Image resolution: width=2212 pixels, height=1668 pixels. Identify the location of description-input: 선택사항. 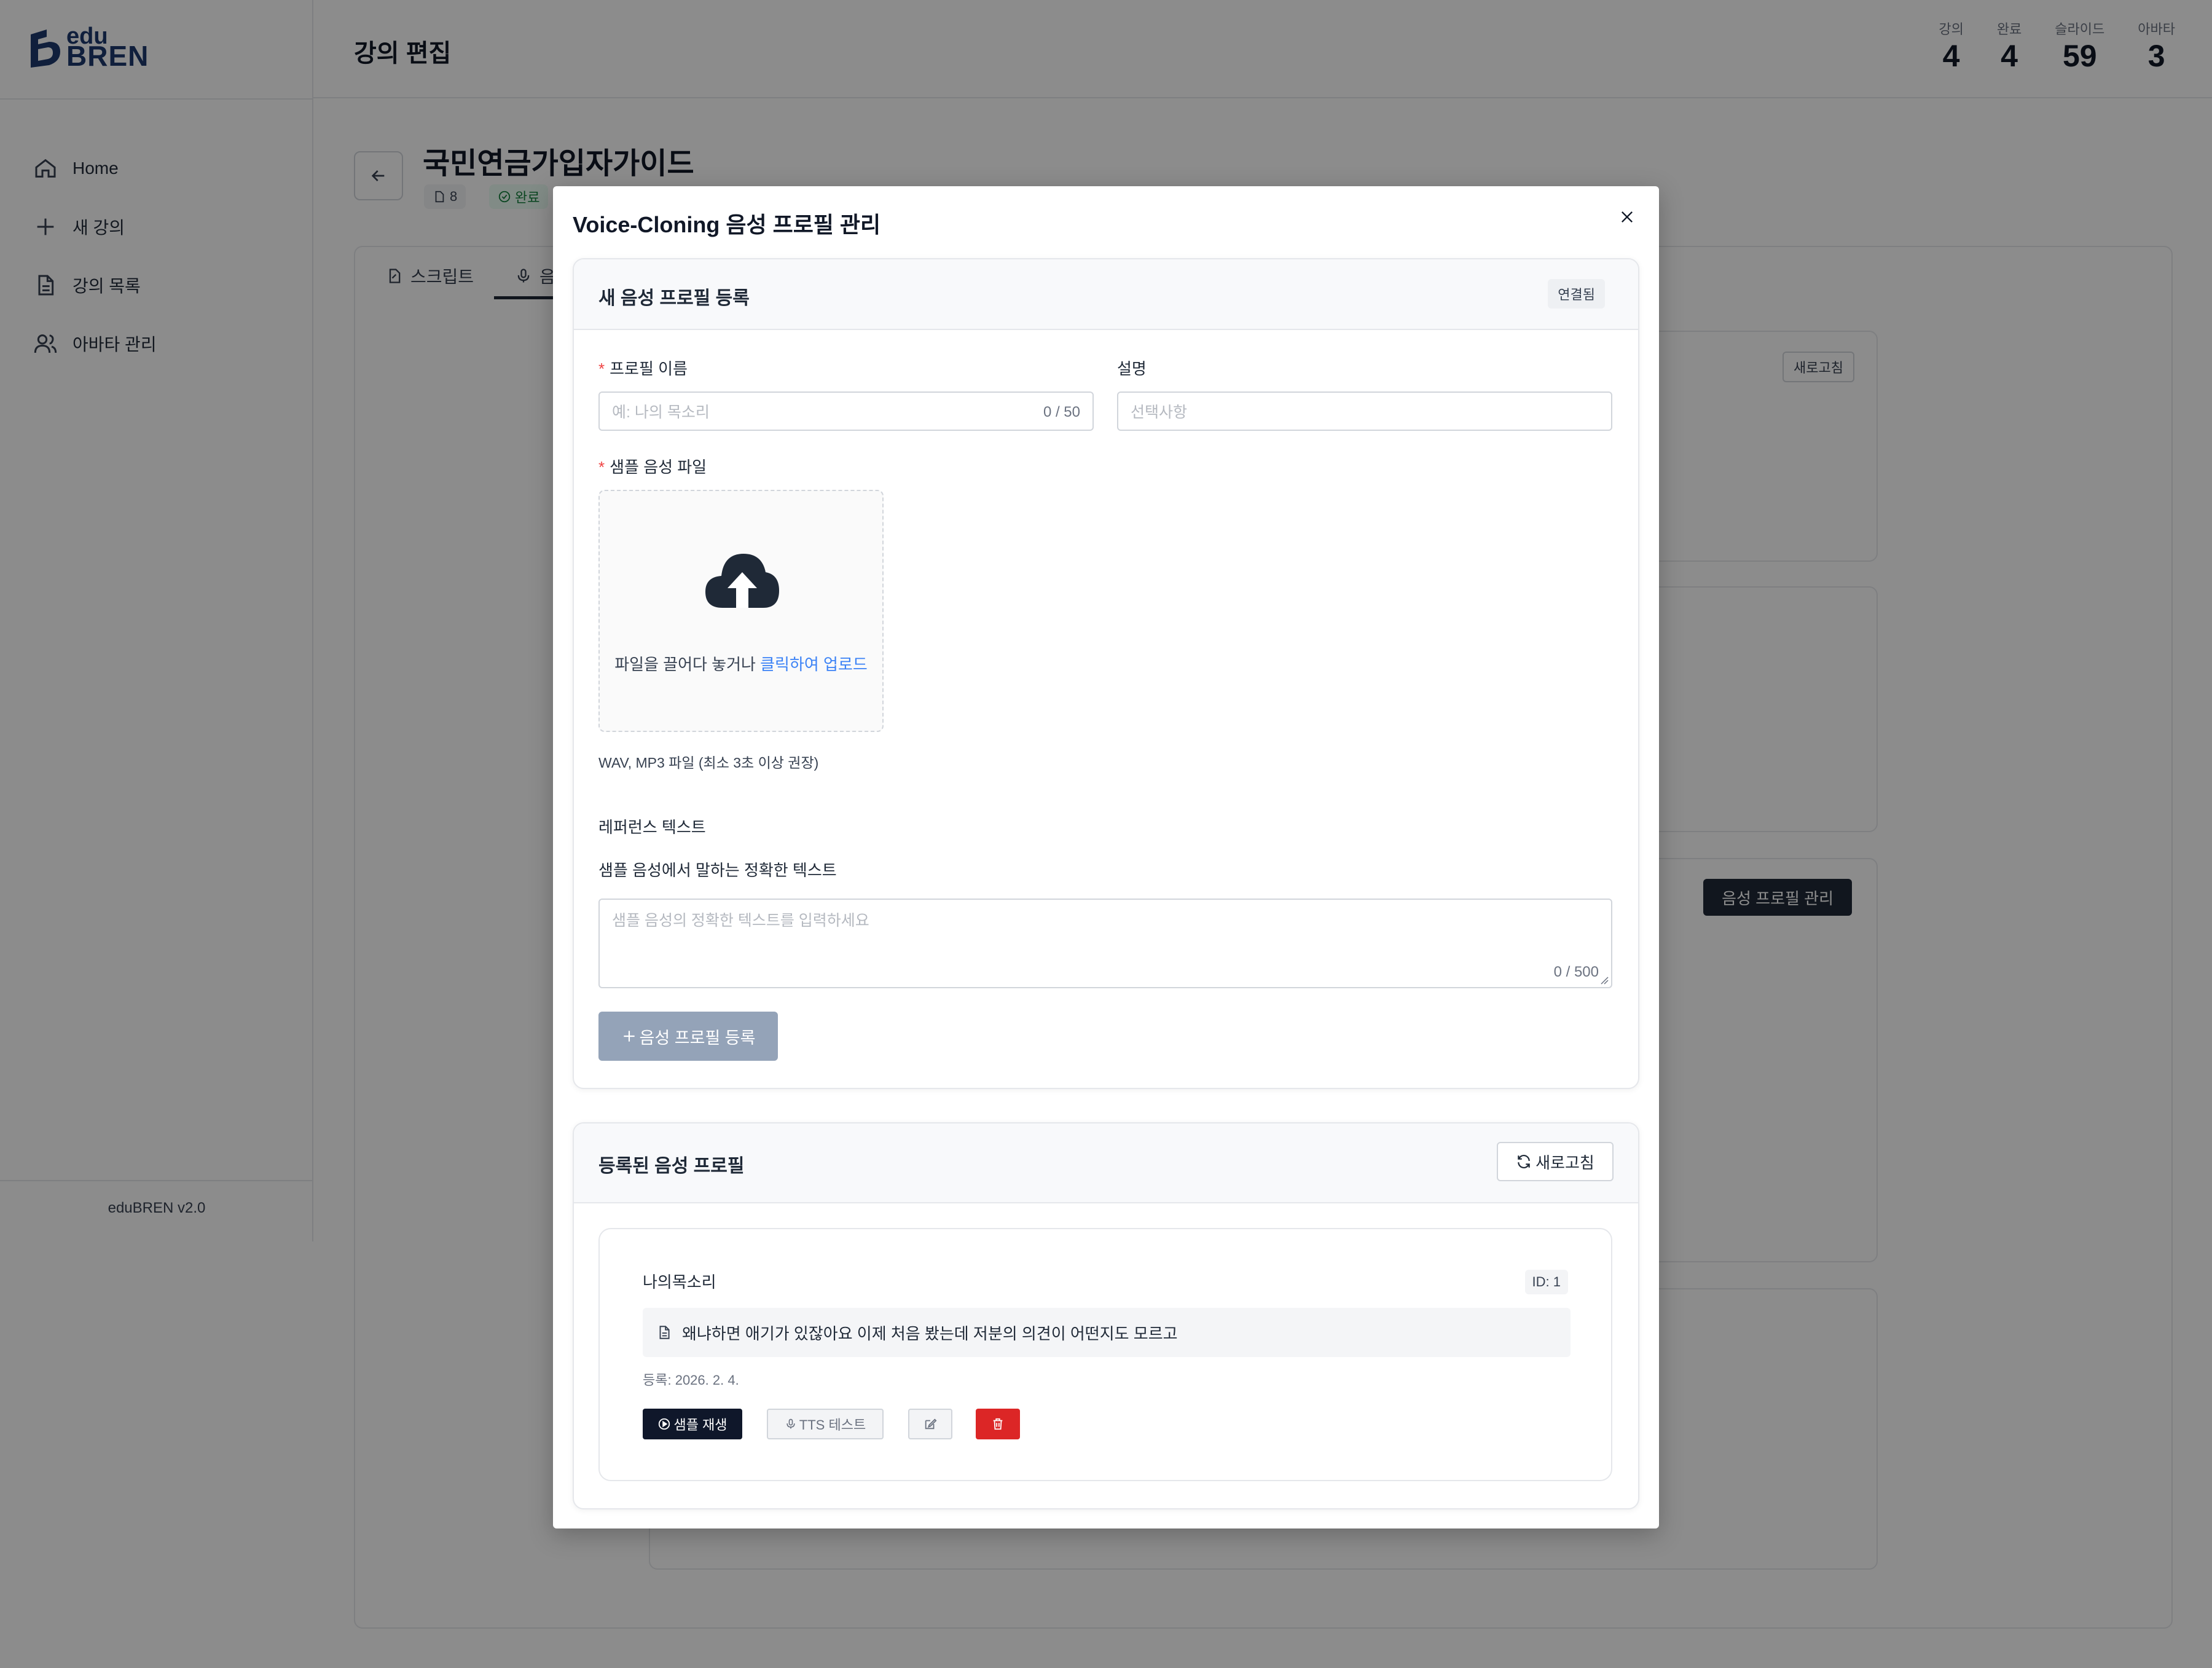
(1364, 411).